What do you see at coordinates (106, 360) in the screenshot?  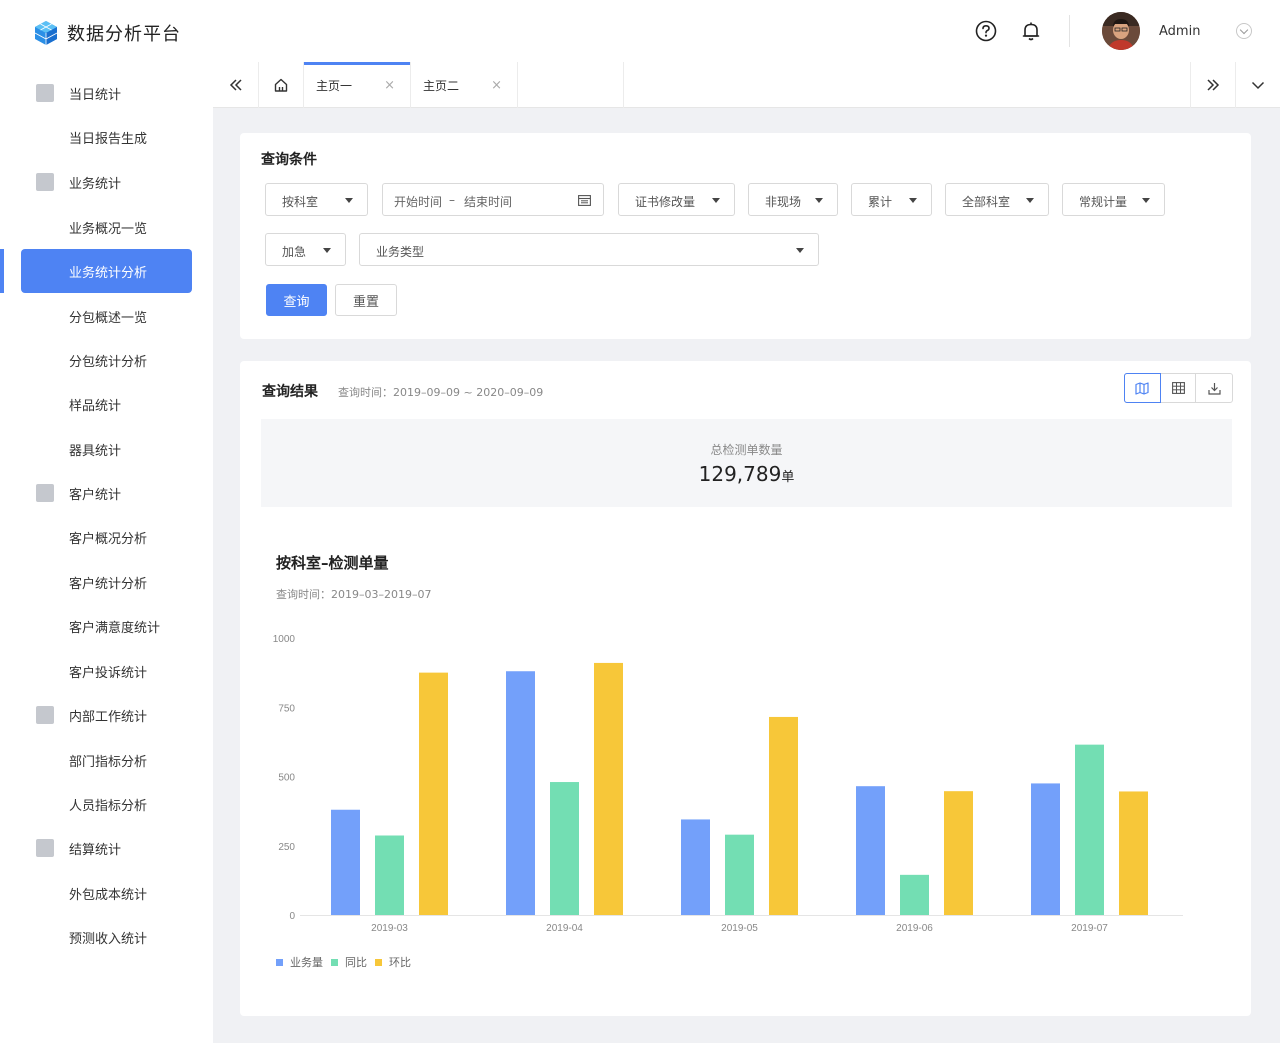 I see `sidebar-item: 分包统计分析` at bounding box center [106, 360].